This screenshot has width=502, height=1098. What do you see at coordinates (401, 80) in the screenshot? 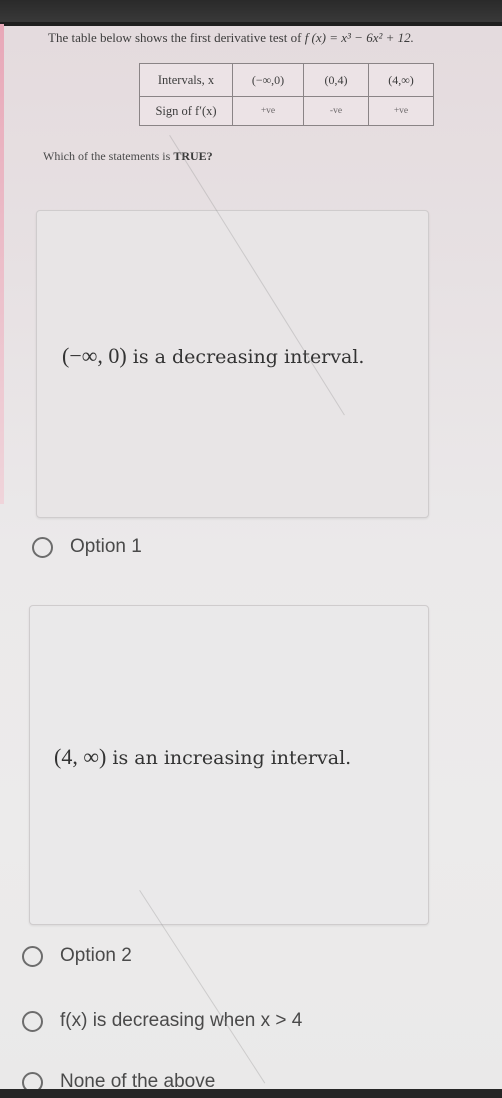
I see `table-cell-interval: (4,∞)` at bounding box center [401, 80].